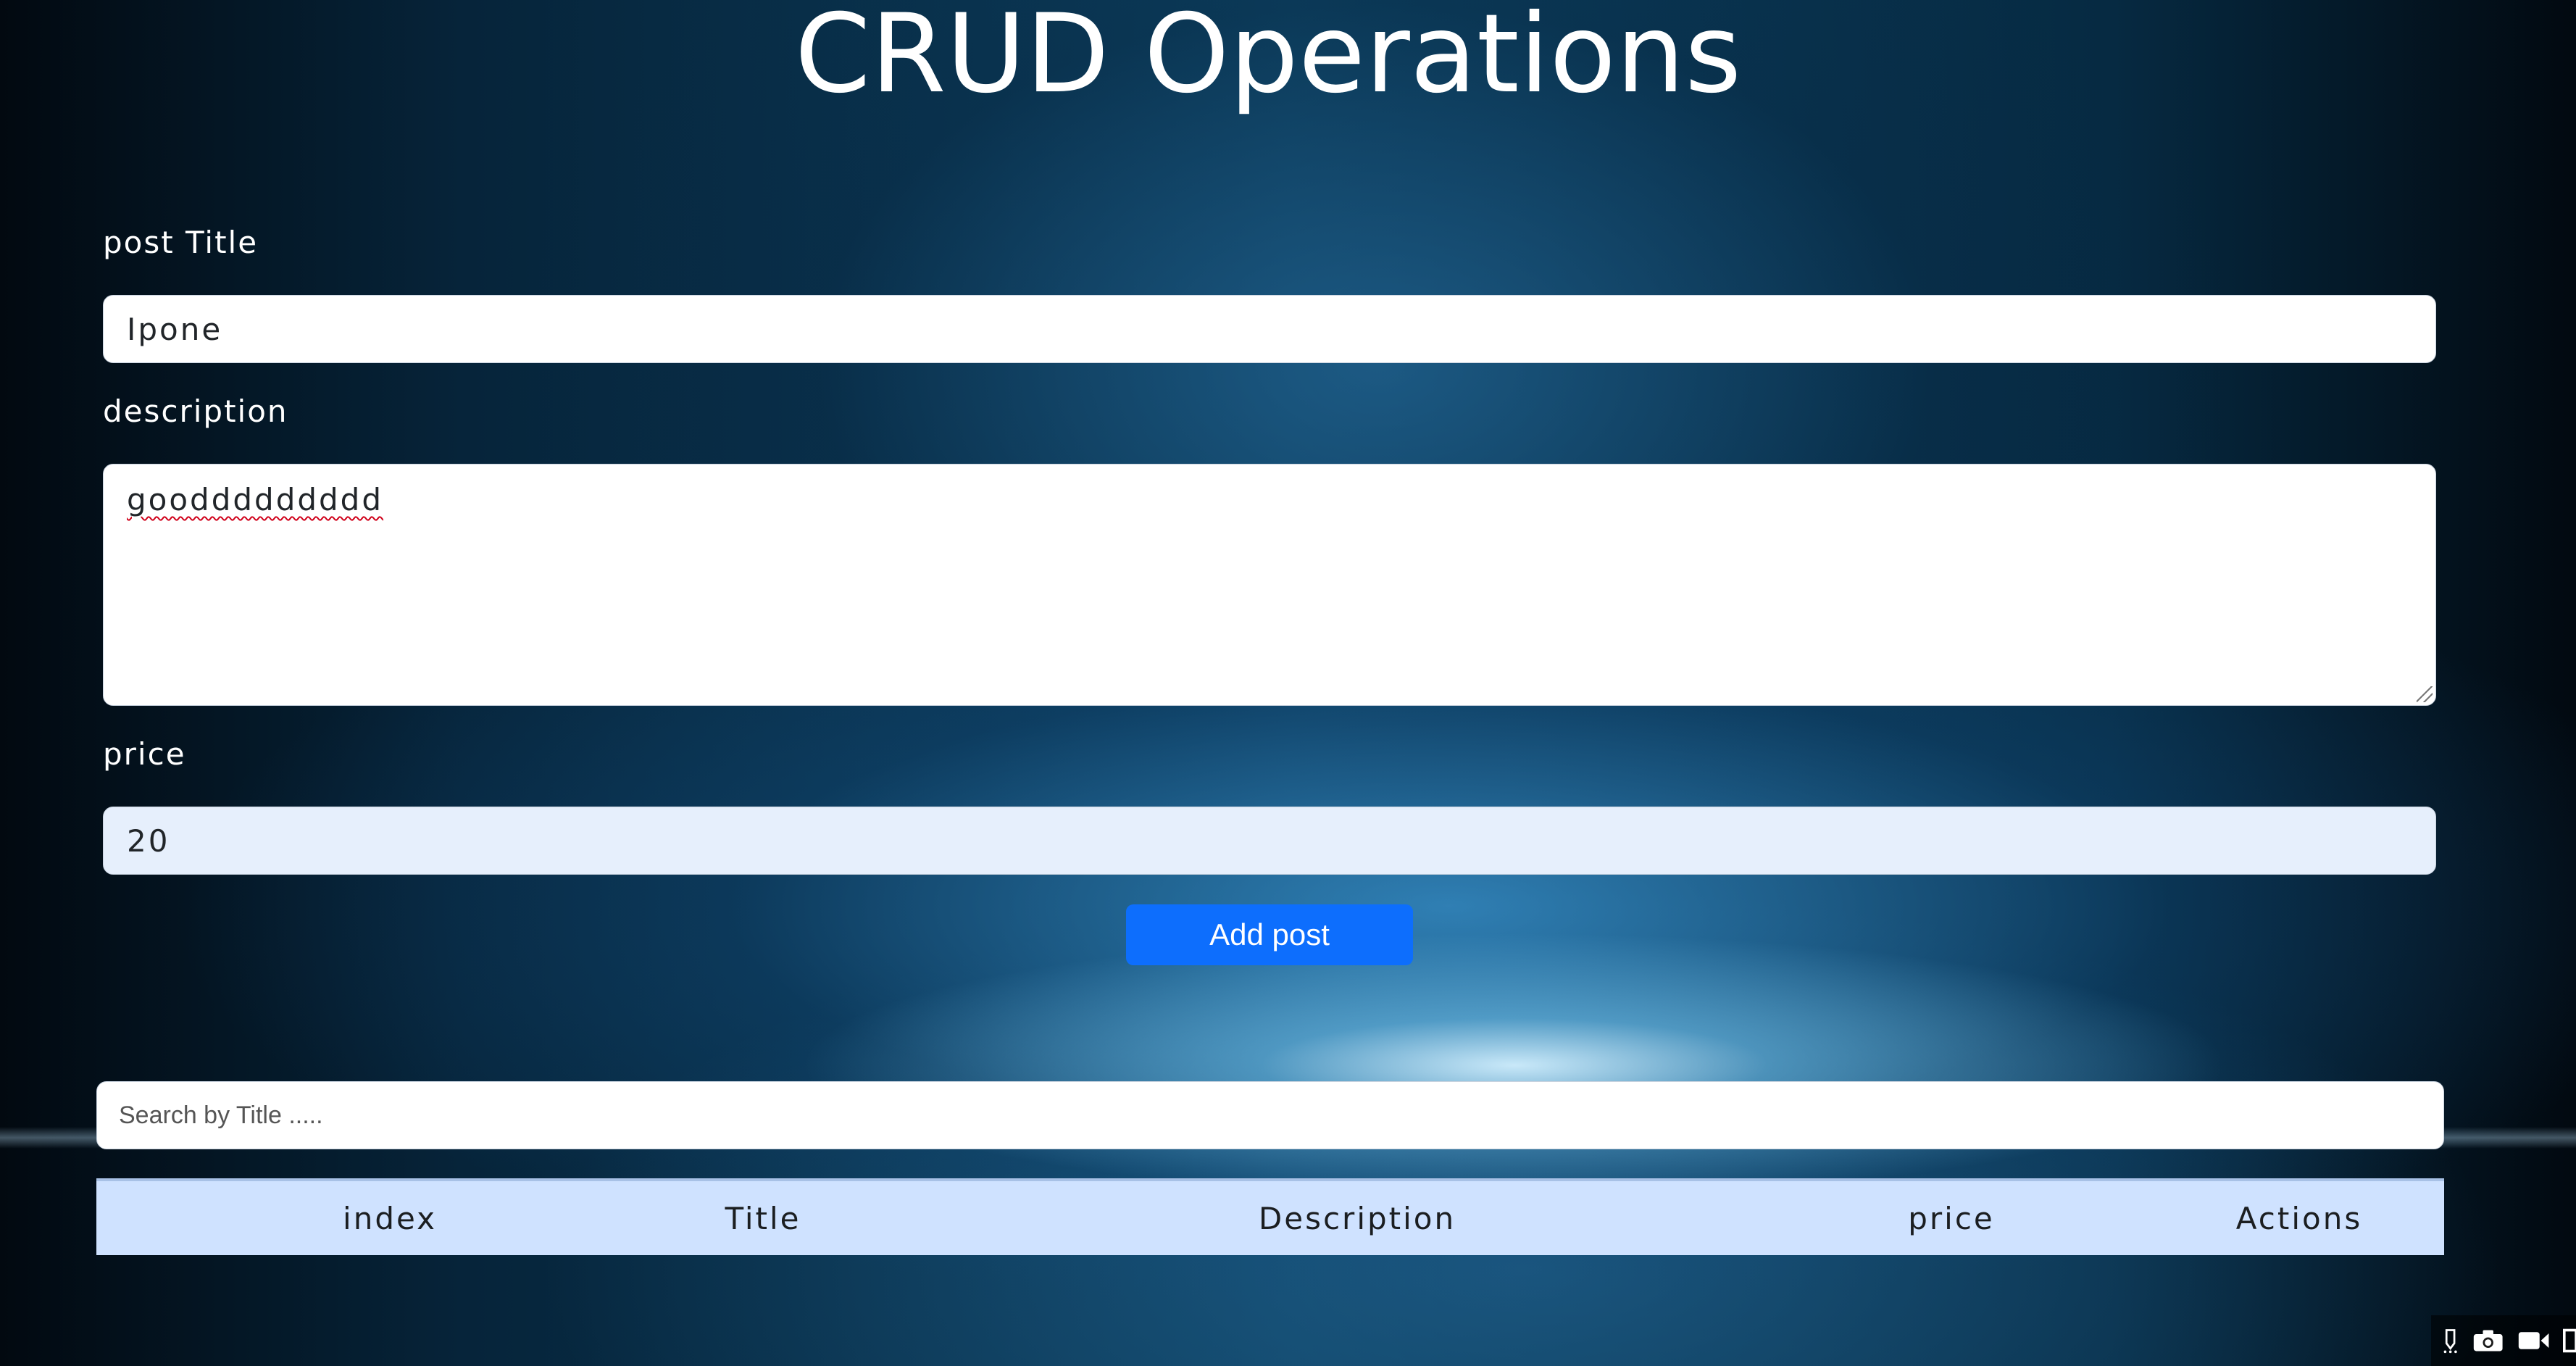 This screenshot has height=1366, width=2576. What do you see at coordinates (2450, 1340) in the screenshot?
I see `pen-icon` at bounding box center [2450, 1340].